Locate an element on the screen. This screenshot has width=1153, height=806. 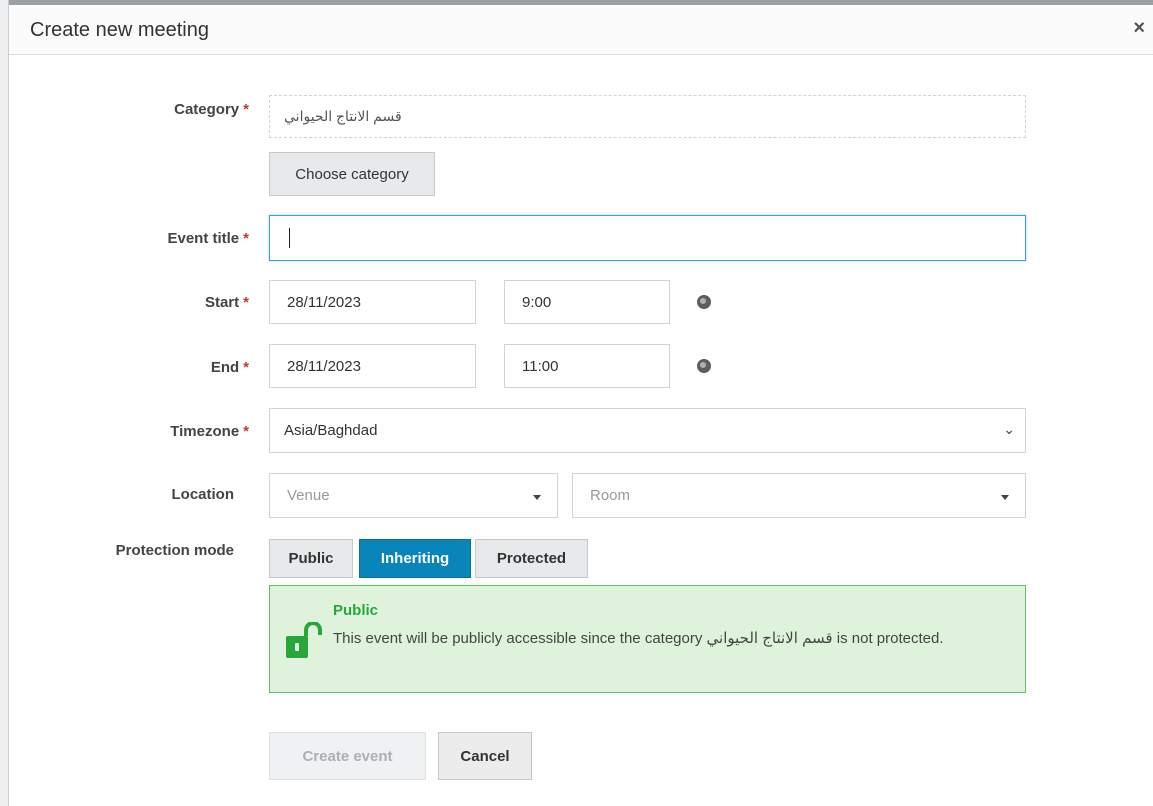
venue-placeholder: Venue is located at coordinates (308, 495).